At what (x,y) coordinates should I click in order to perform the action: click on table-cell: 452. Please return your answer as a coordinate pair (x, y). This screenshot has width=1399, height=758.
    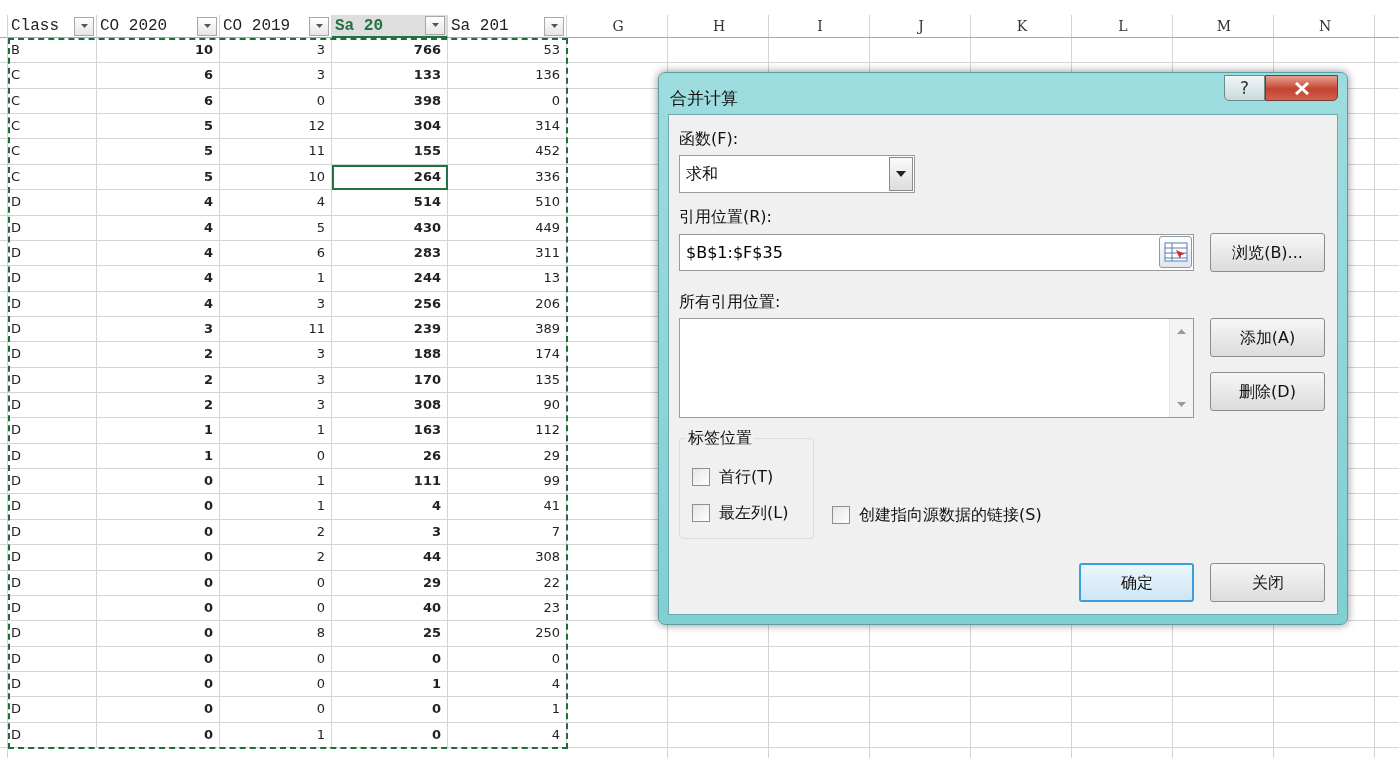
    Looking at the image, I should click on (507, 152).